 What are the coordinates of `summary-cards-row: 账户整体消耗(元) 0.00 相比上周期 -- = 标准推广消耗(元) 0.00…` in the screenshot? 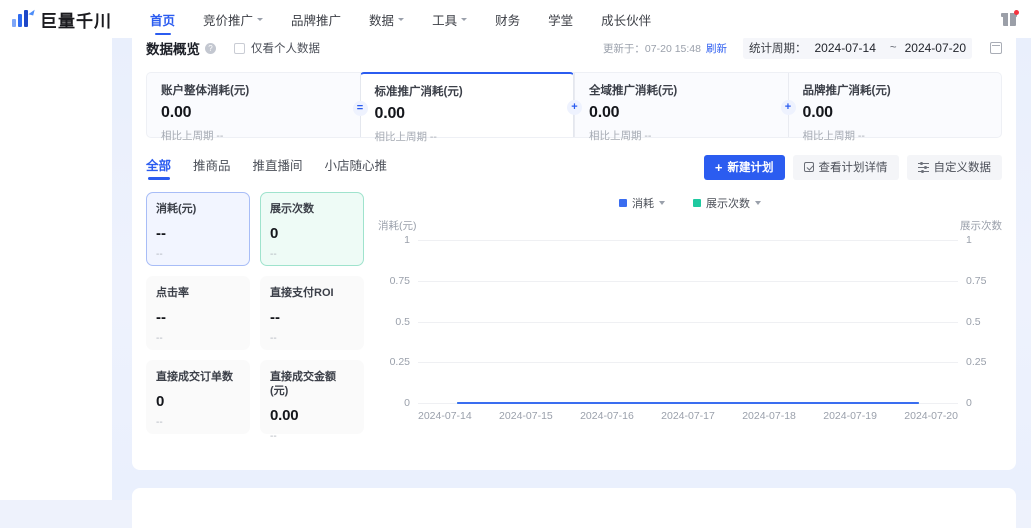 It's located at (574, 107).